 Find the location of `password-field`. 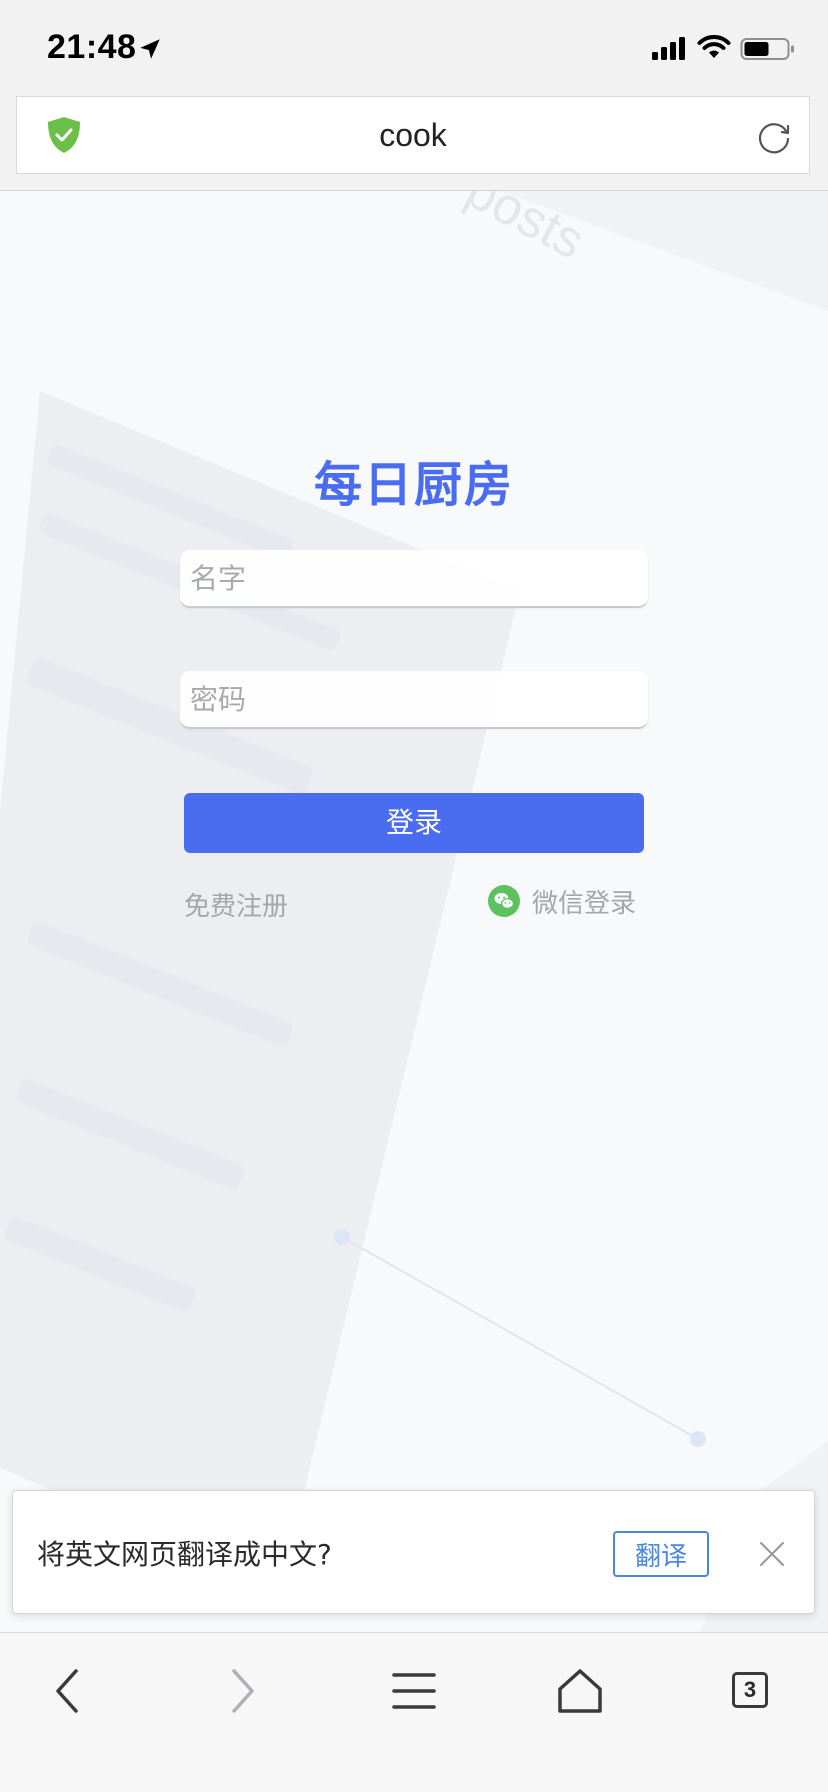

password-field is located at coordinates (414, 700).